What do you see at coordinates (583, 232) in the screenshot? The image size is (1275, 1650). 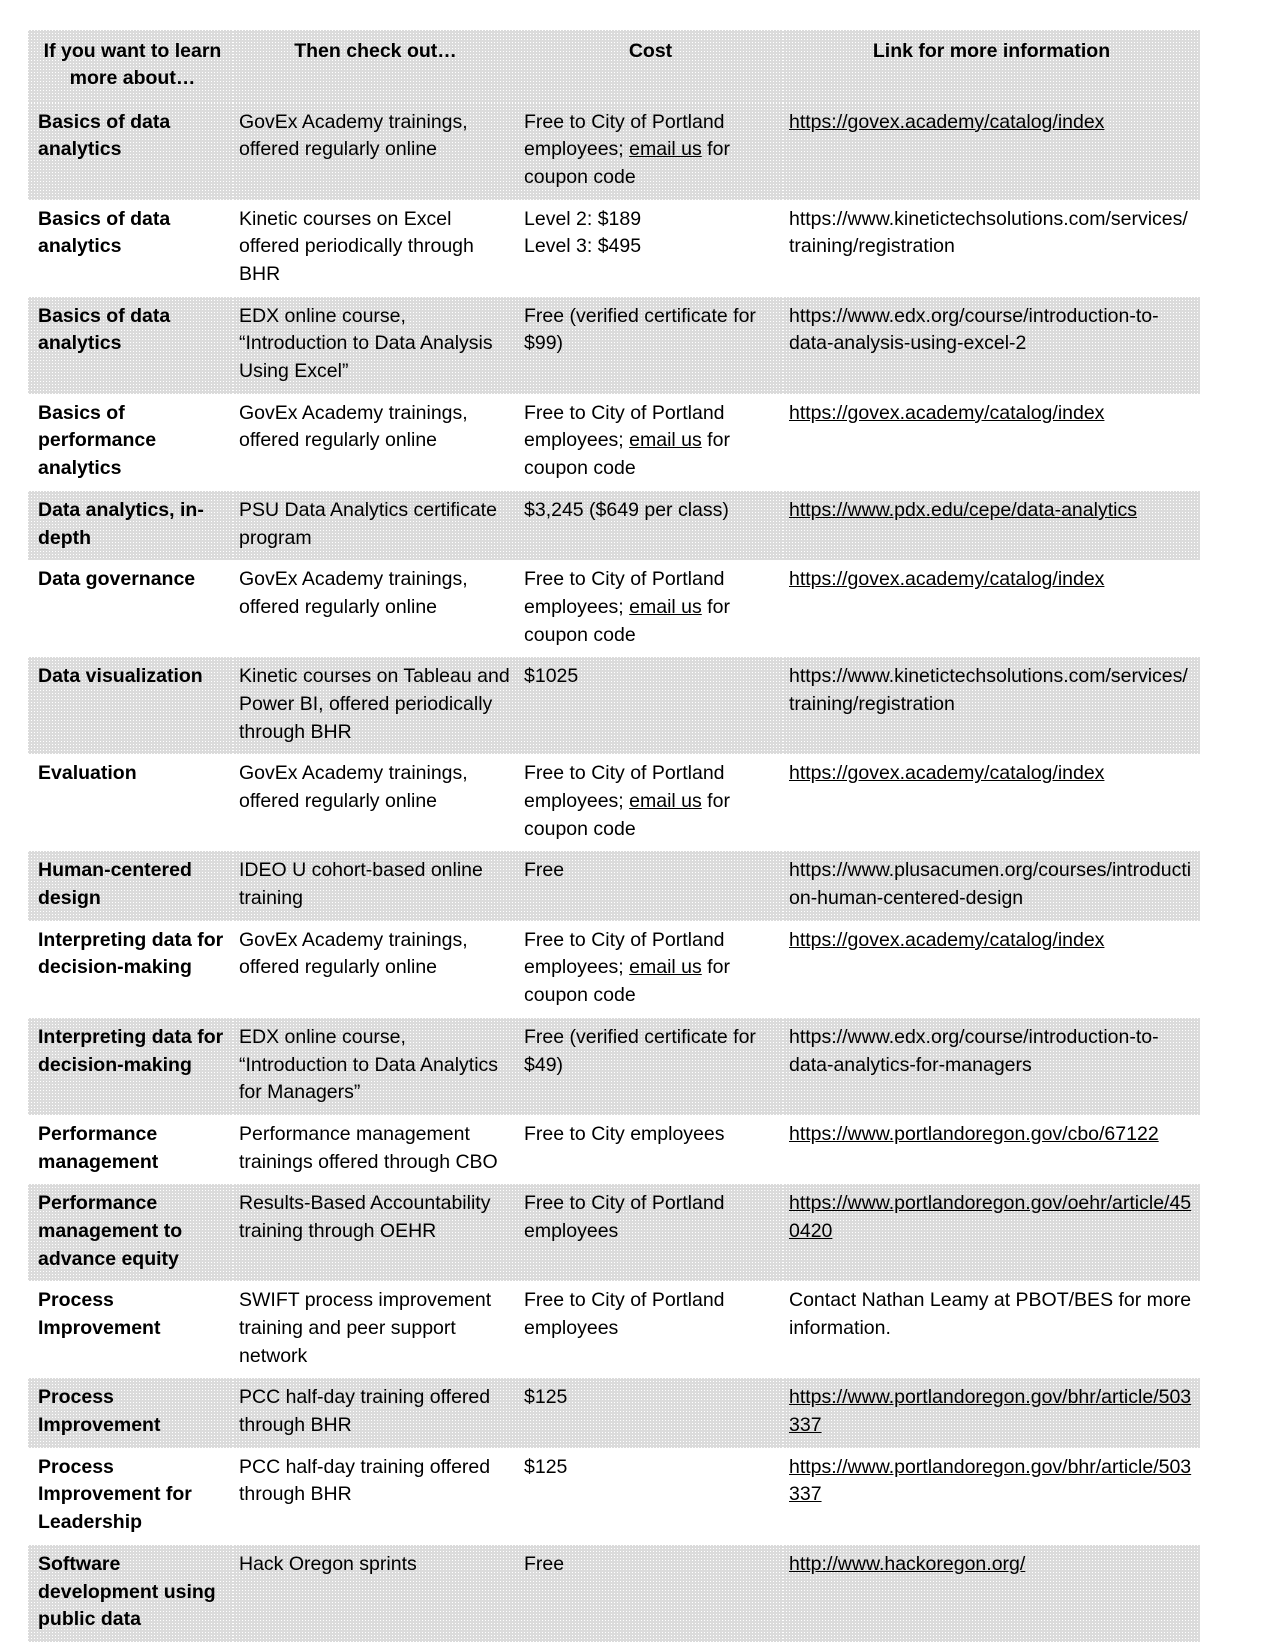 I see `cost-text: Level 2: $189 Level 3: $495` at bounding box center [583, 232].